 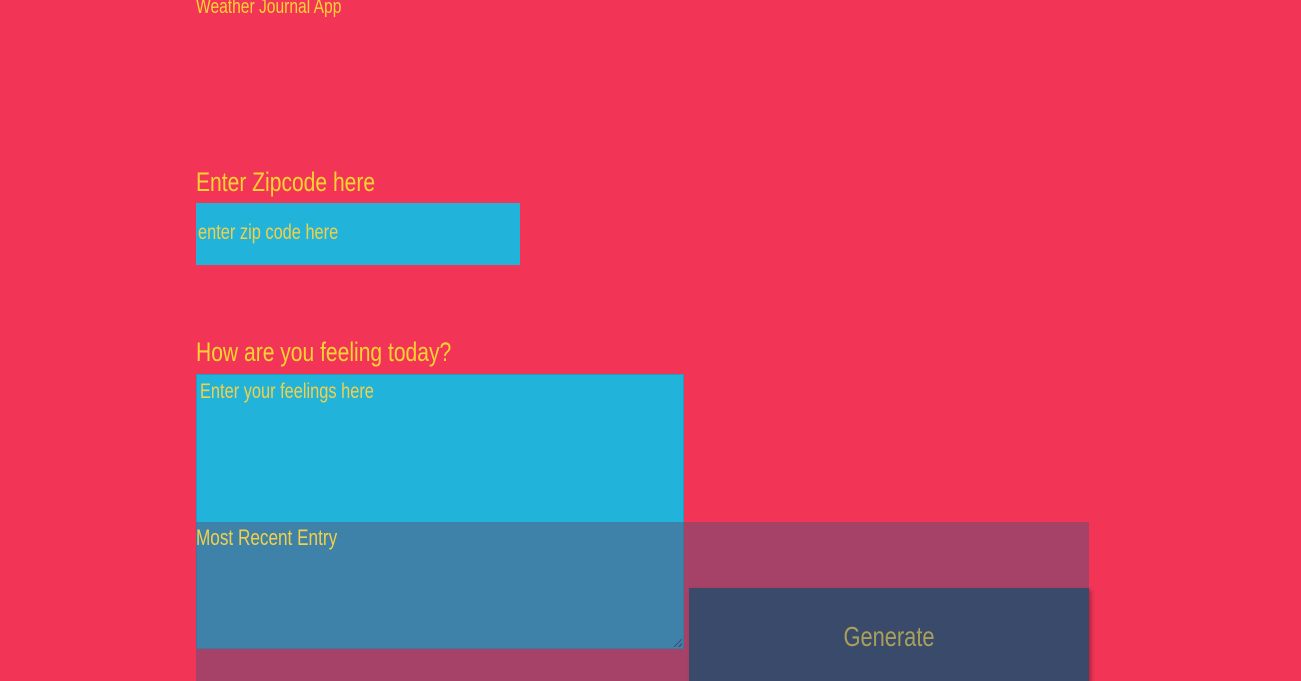 I want to click on app-title: Weather Journal App, so click(x=269, y=9).